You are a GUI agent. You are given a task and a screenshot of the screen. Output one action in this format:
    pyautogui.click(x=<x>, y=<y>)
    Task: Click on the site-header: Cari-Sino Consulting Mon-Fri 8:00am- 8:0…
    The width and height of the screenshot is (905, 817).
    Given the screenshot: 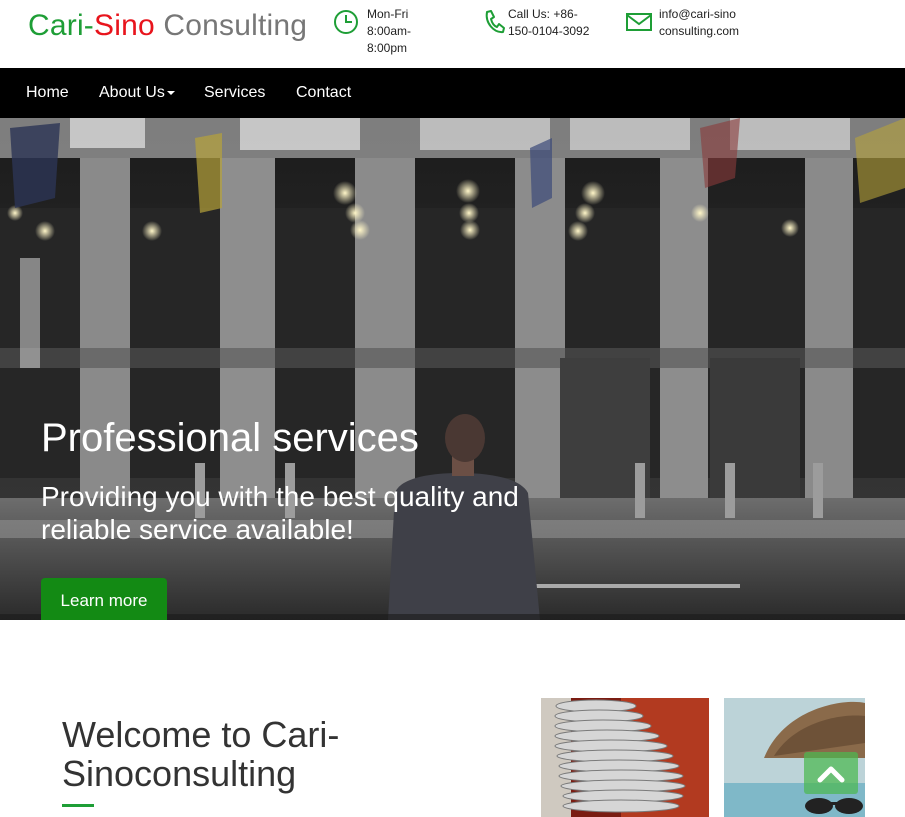 What is the action you would take?
    pyautogui.click(x=452, y=34)
    